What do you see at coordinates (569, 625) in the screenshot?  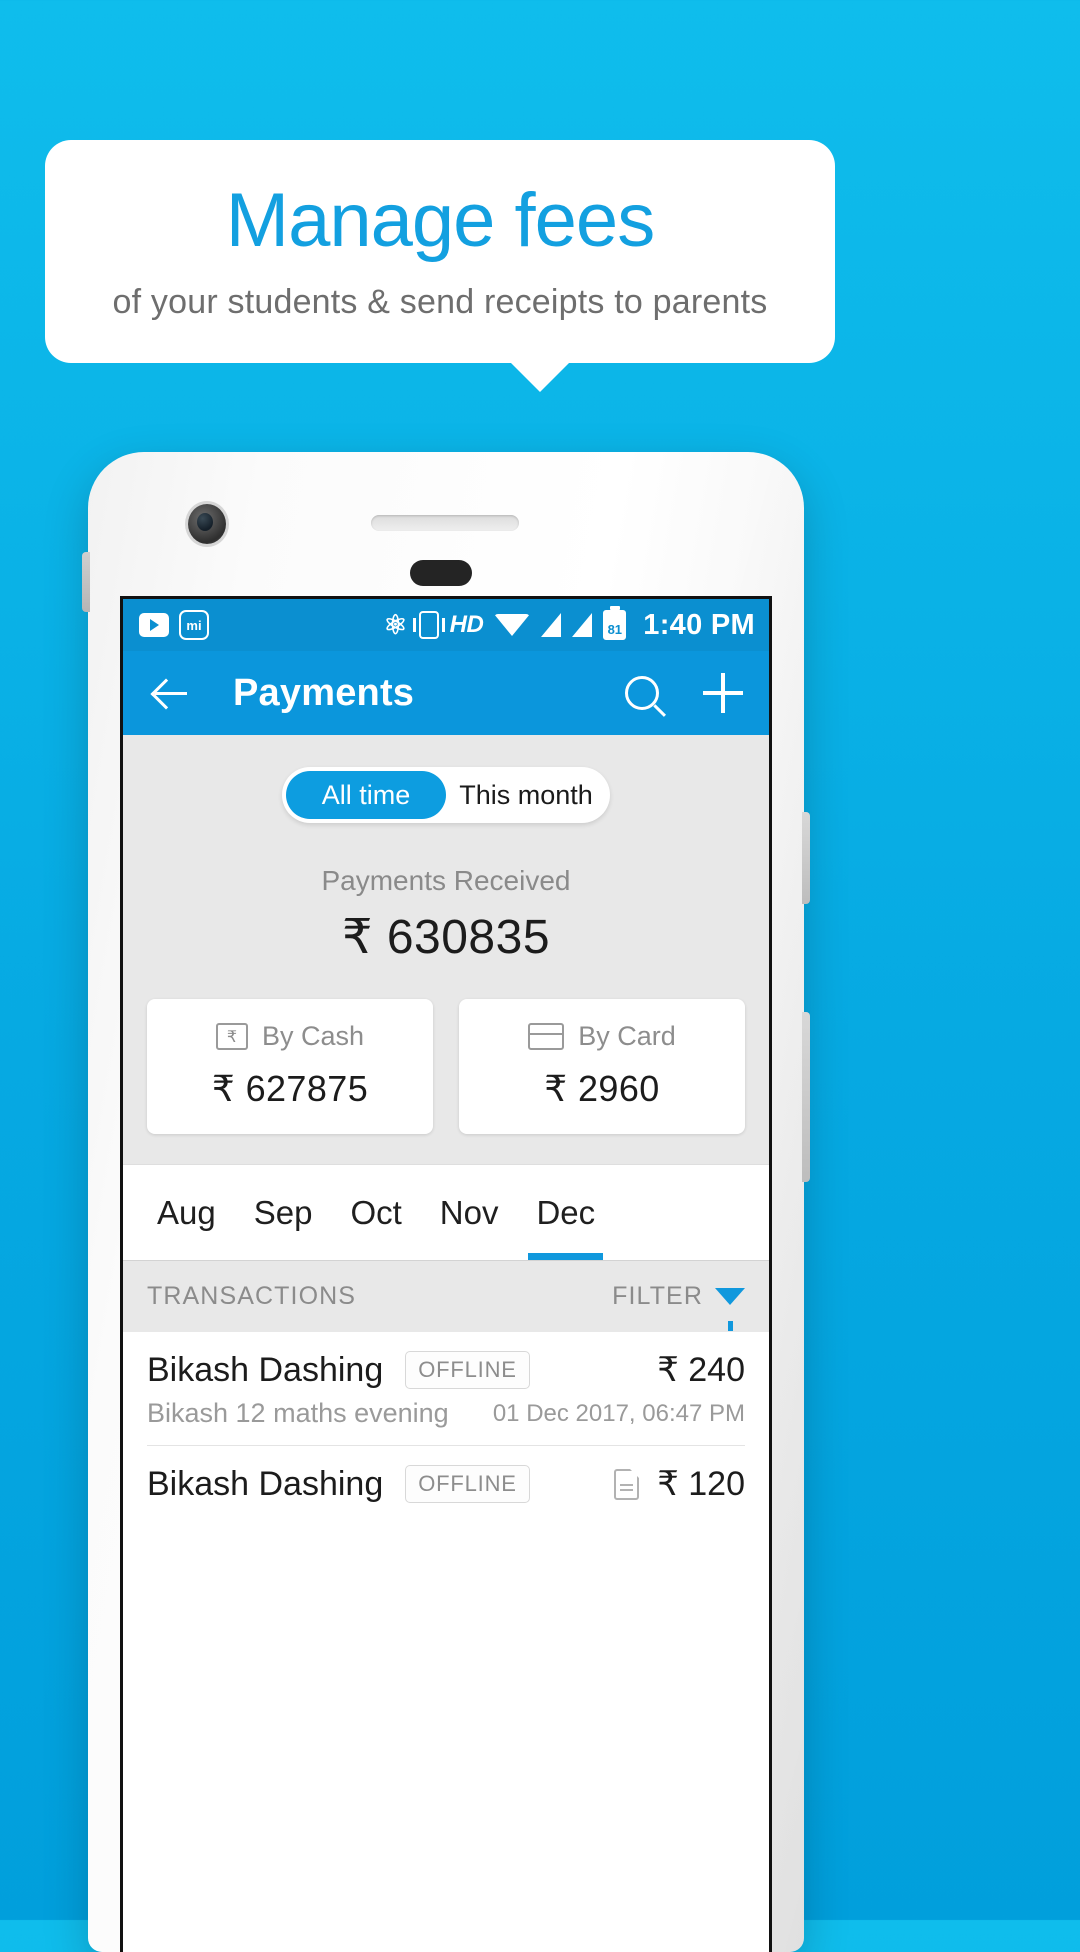 I see `status-bar-system-icons: ⚛ HD 81 1:40 PM` at bounding box center [569, 625].